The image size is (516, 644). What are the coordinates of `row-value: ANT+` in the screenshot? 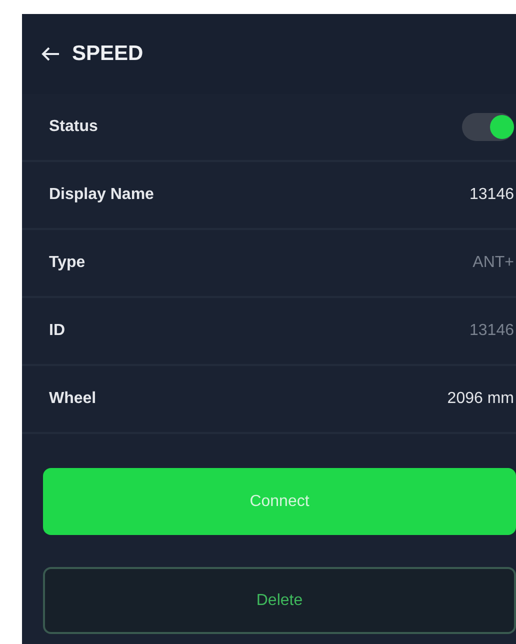 It's located at (493, 263).